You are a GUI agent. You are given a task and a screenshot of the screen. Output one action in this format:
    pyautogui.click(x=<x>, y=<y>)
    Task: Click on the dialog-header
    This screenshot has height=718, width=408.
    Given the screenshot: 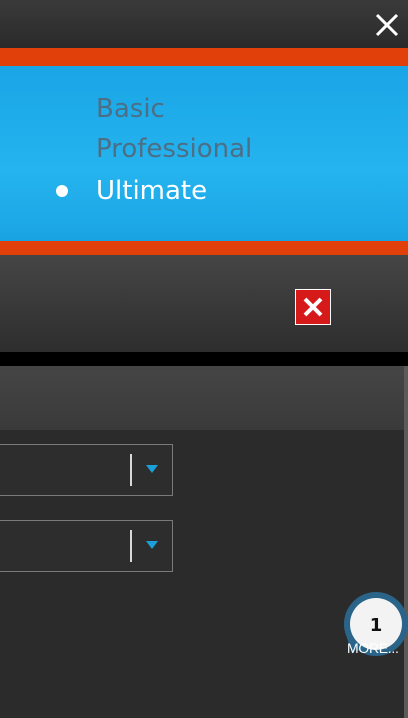 What is the action you would take?
    pyautogui.click(x=204, y=303)
    